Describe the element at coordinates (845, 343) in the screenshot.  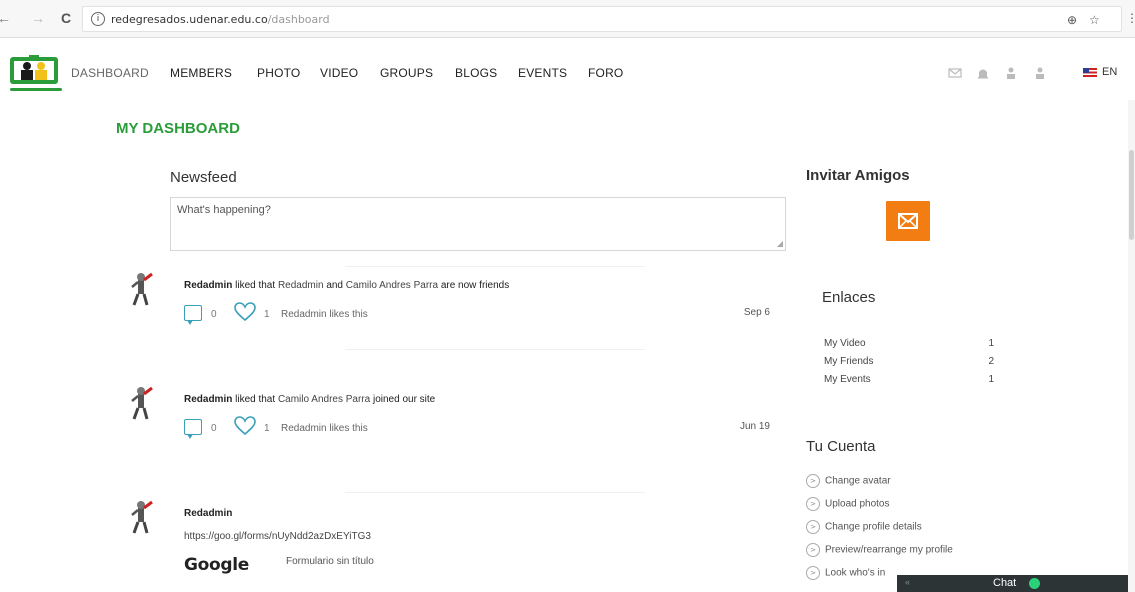
I see `link-label: My Video` at that location.